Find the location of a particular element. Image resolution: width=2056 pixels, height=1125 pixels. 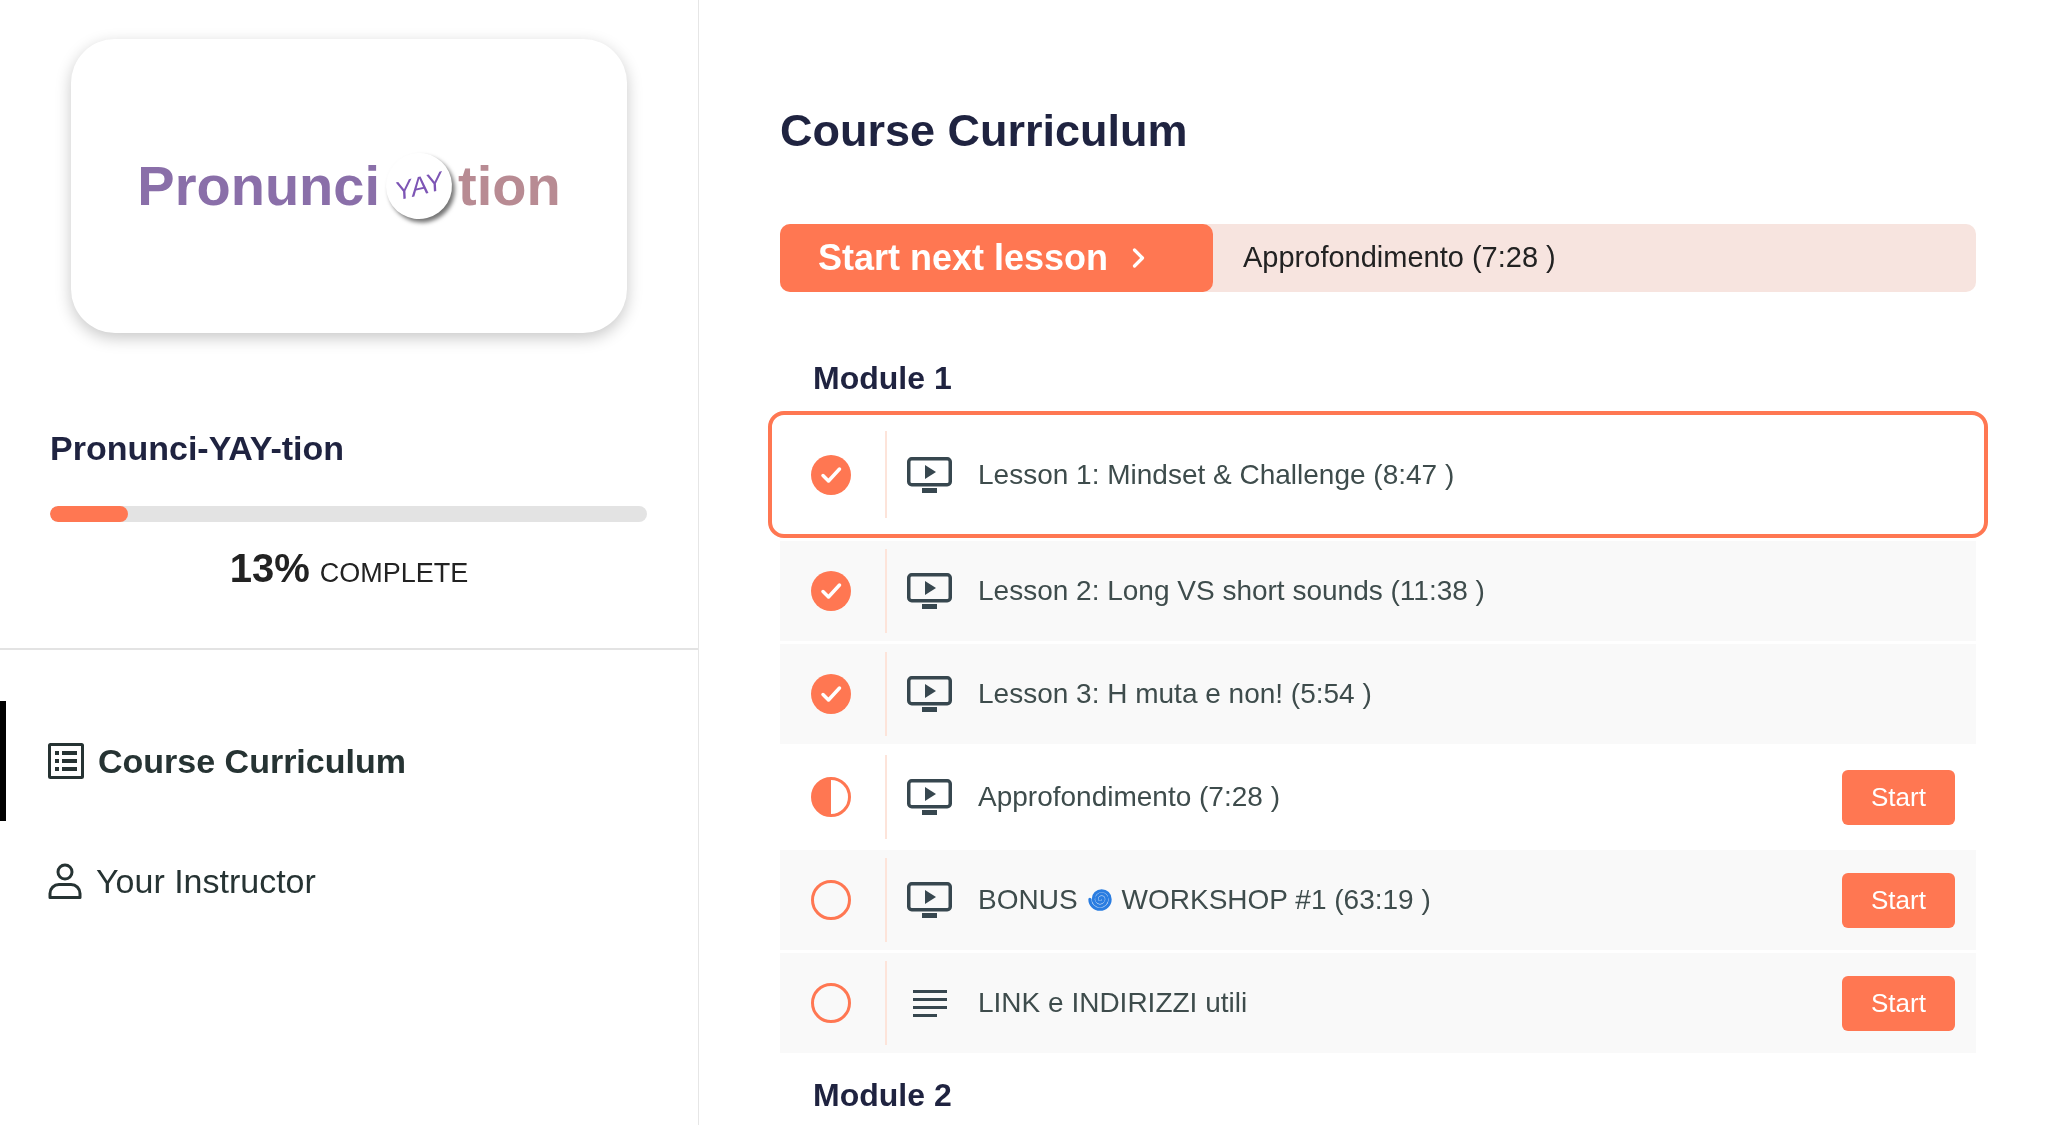

lesson-title: Lesson 2: Long VS short sounds (11:38 ) is located at coordinates (1231, 591).